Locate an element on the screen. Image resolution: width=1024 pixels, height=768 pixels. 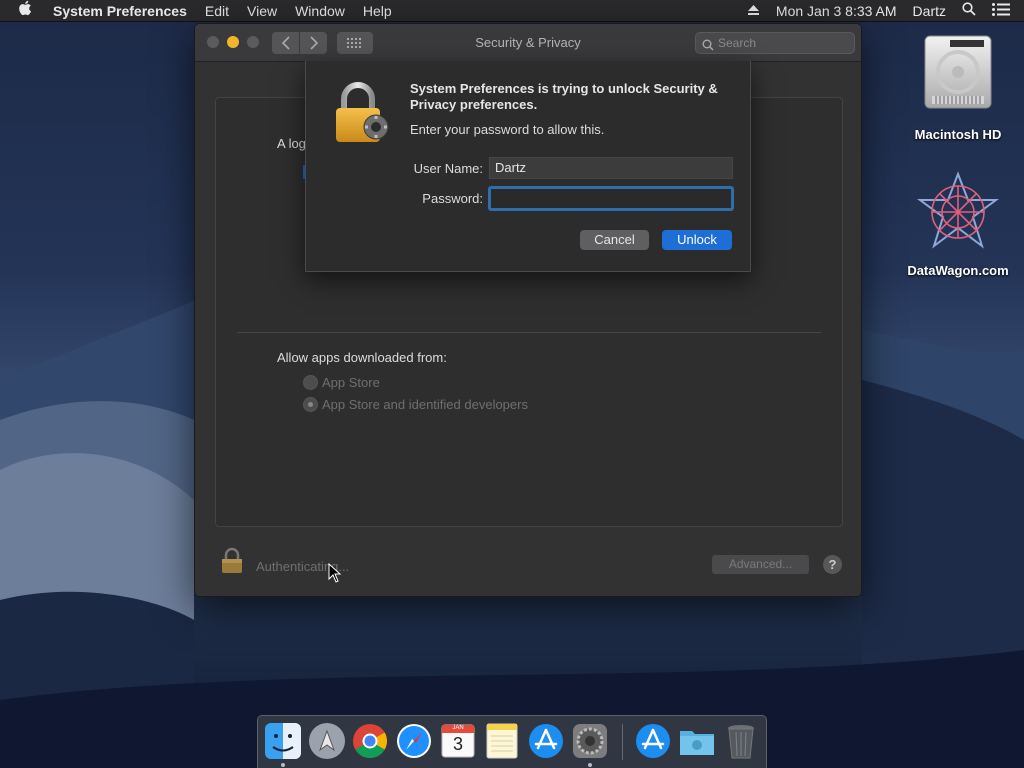
pane-divider is located at coordinates (529, 332).